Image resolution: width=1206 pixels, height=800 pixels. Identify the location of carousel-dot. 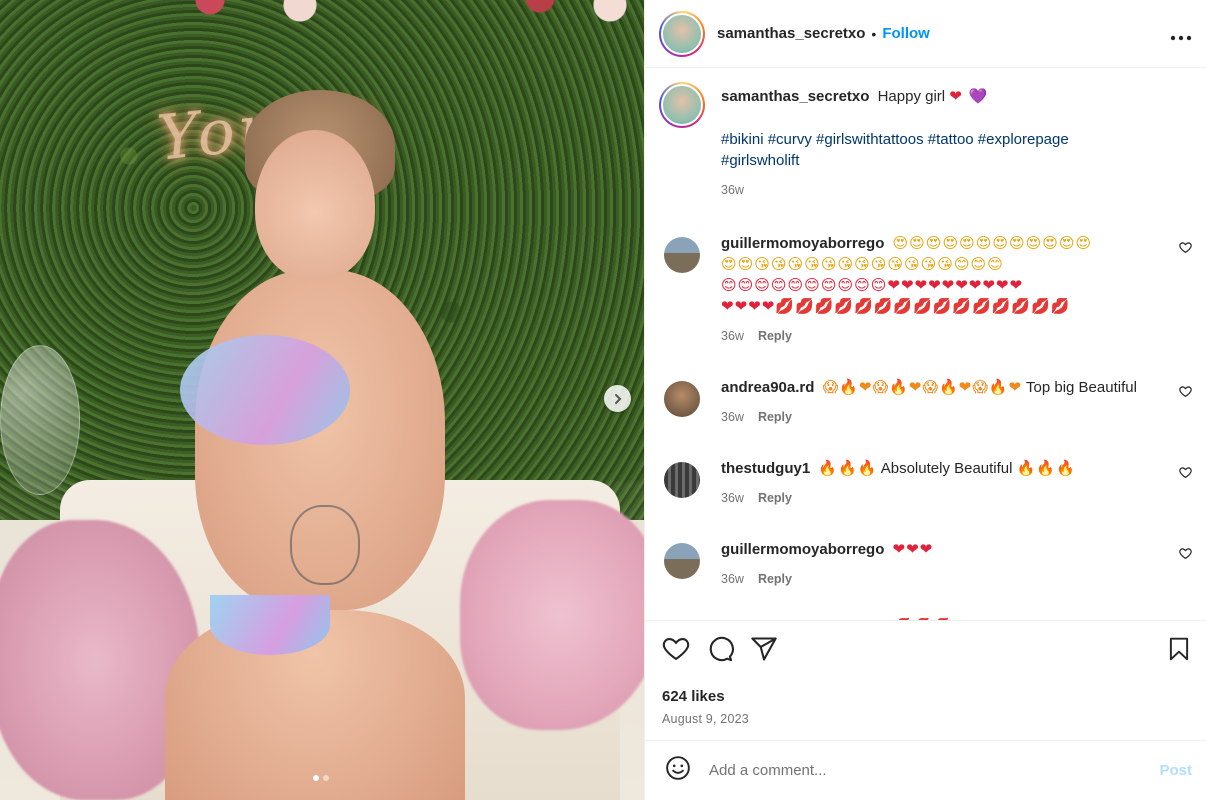
(326, 778).